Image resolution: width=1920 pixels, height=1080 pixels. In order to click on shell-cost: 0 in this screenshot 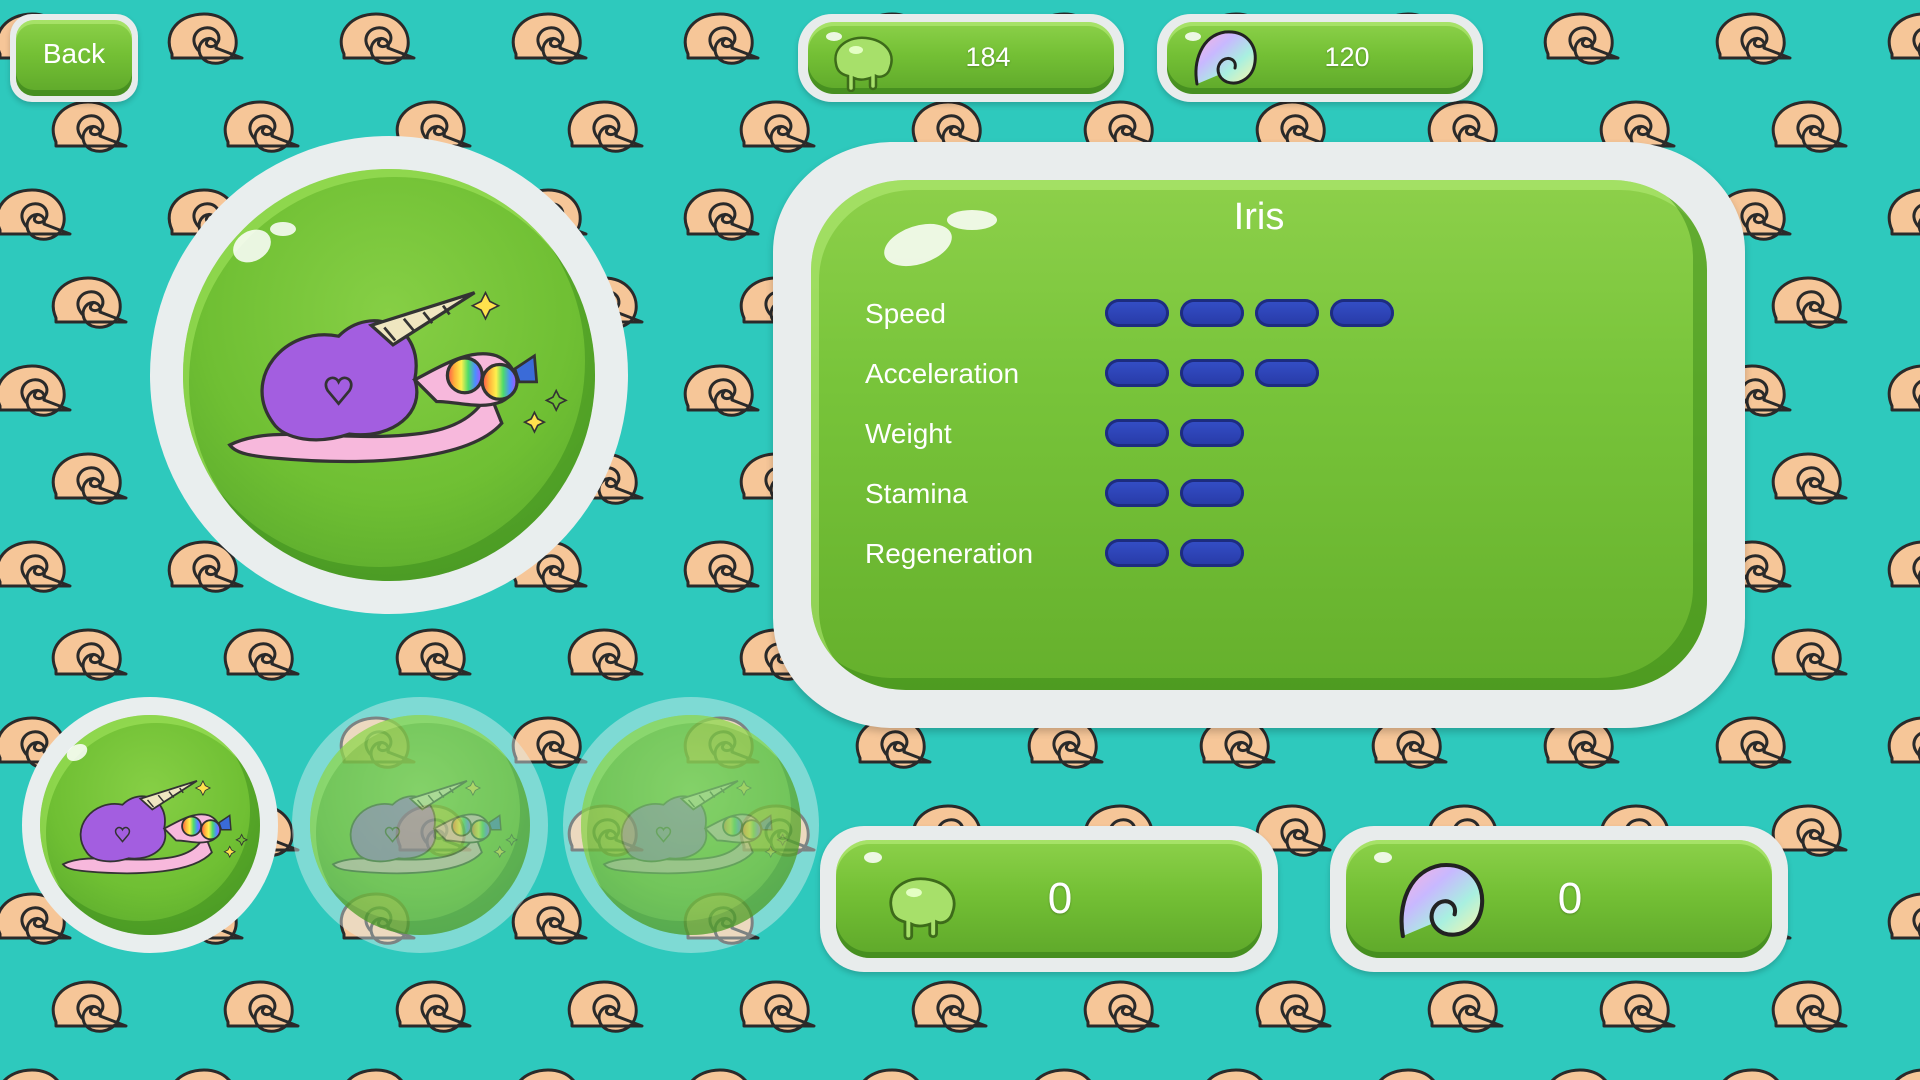, I will do `click(1570, 898)`.